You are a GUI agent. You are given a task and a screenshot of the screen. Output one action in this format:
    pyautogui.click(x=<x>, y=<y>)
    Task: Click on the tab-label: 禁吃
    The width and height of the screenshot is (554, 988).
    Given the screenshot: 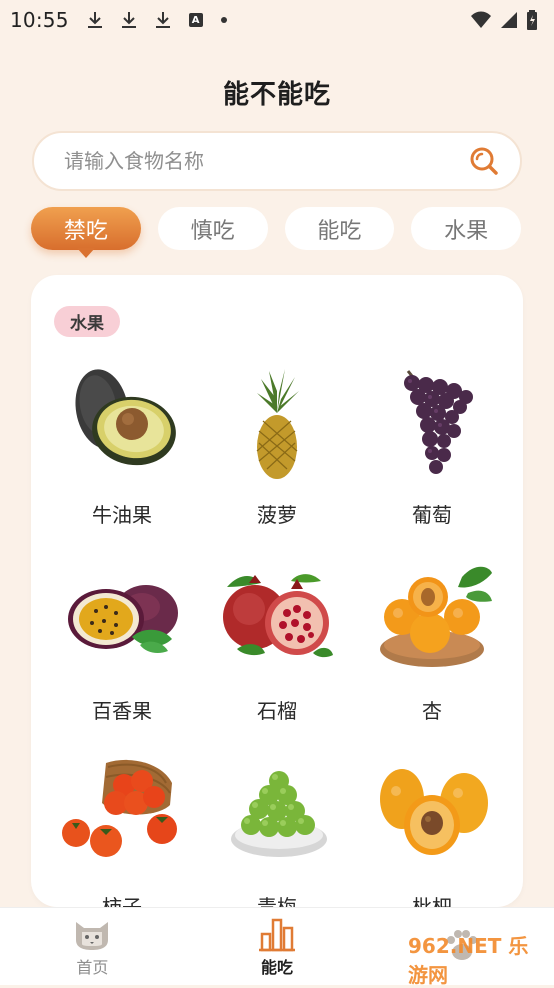 What is the action you would take?
    pyautogui.click(x=85, y=231)
    